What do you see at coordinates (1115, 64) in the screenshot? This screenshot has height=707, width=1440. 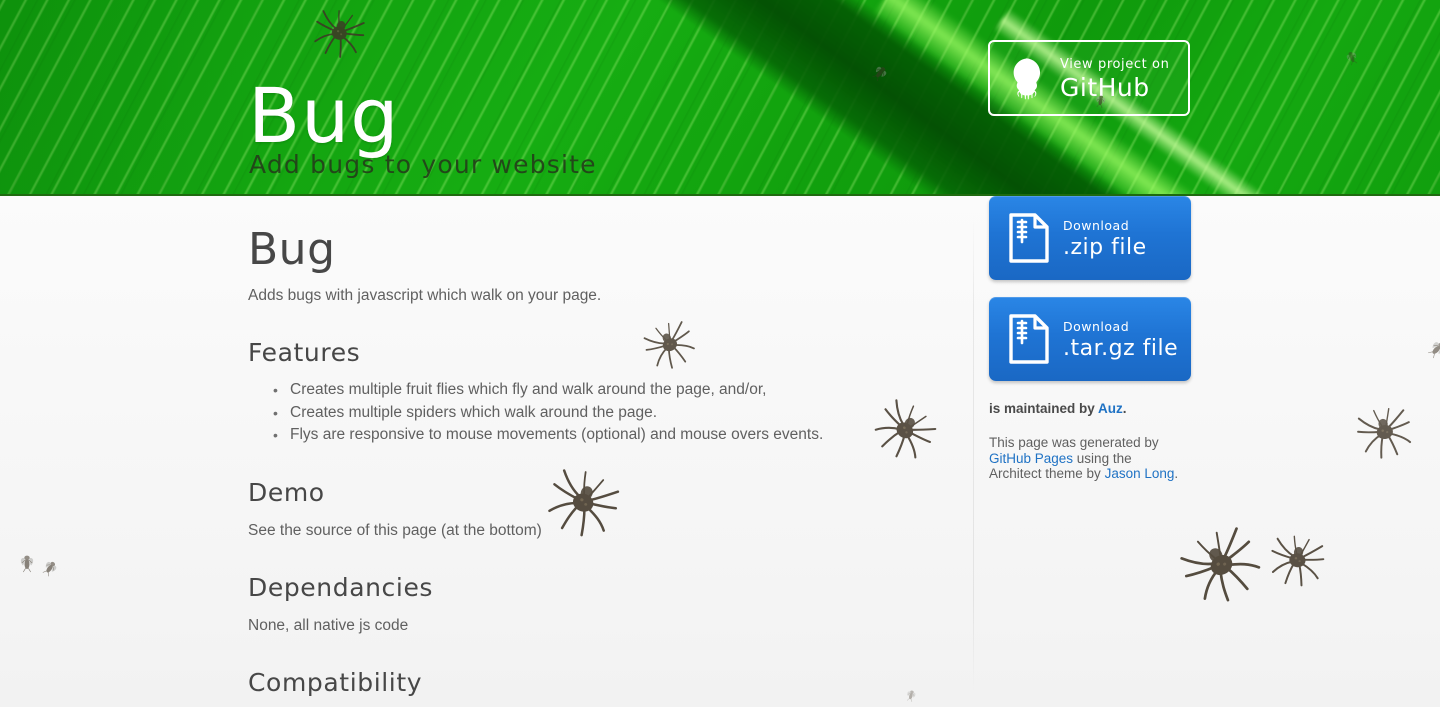 I see `github-button-small-label: View project on` at bounding box center [1115, 64].